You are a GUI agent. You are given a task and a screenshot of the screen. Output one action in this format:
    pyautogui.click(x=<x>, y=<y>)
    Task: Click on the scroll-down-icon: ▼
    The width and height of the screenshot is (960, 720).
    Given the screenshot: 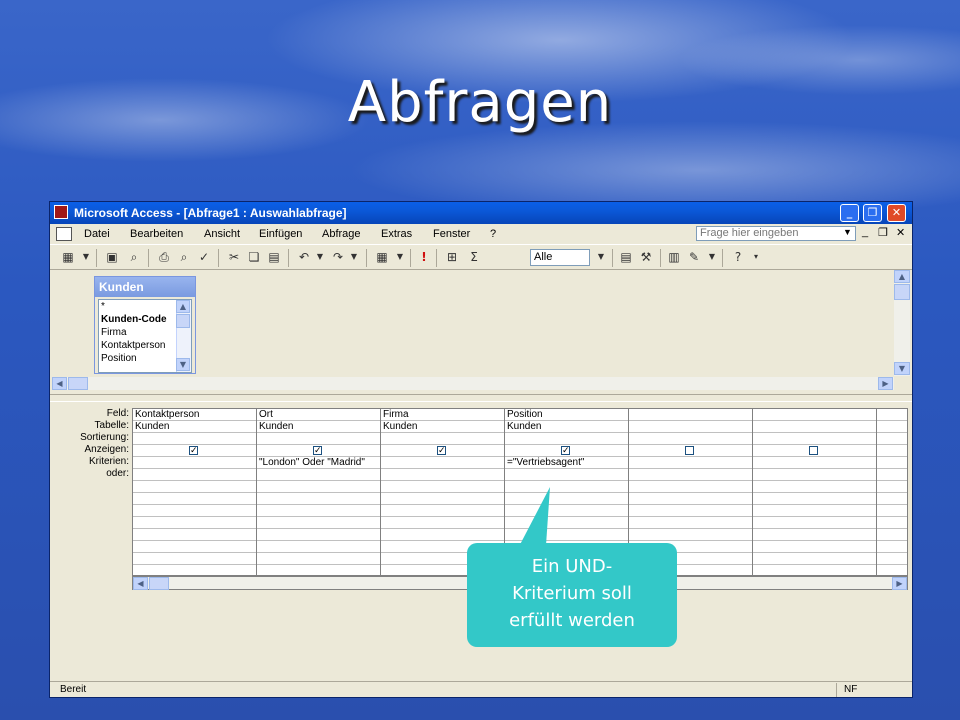 What is the action you would take?
    pyautogui.click(x=902, y=368)
    